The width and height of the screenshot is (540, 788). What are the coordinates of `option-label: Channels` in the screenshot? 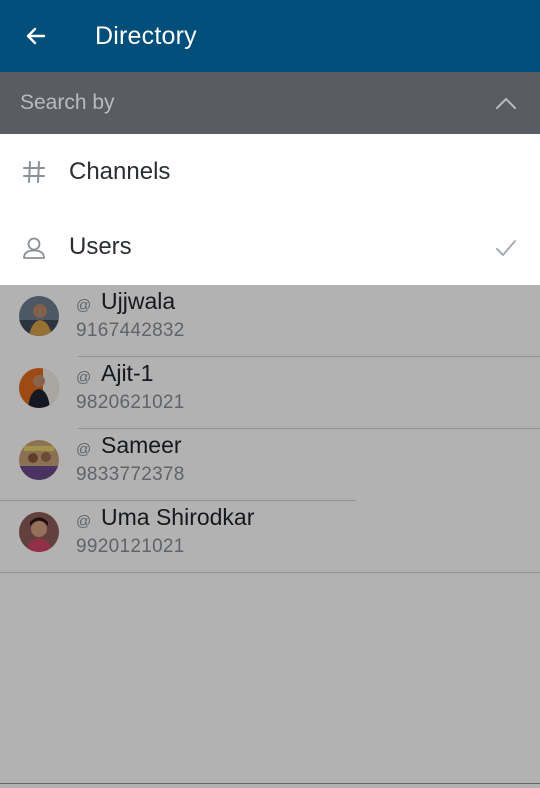 It's located at (120, 171).